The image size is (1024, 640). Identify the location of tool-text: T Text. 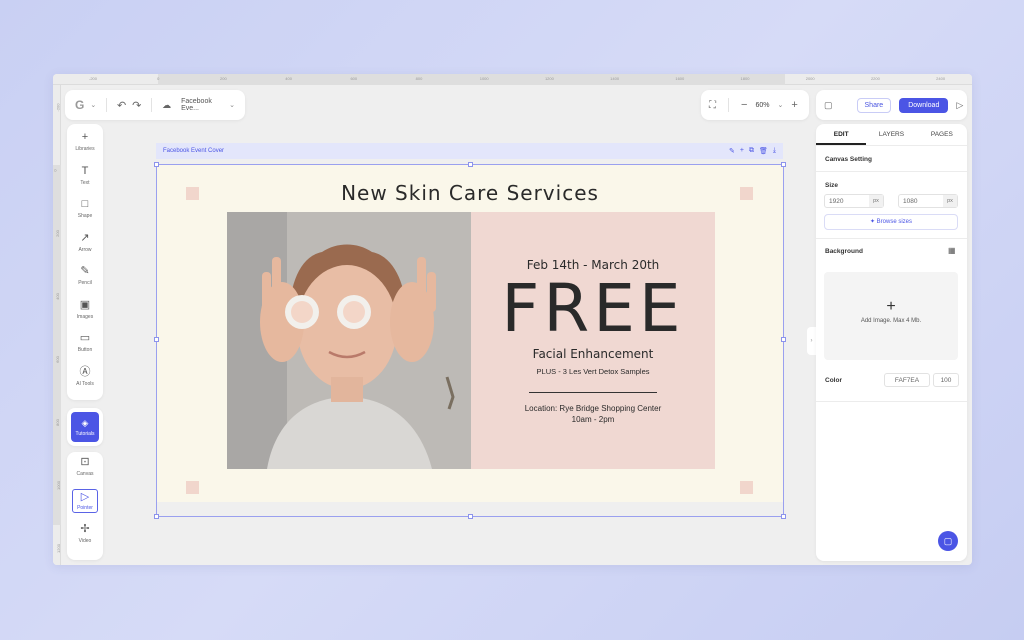
(85, 181).